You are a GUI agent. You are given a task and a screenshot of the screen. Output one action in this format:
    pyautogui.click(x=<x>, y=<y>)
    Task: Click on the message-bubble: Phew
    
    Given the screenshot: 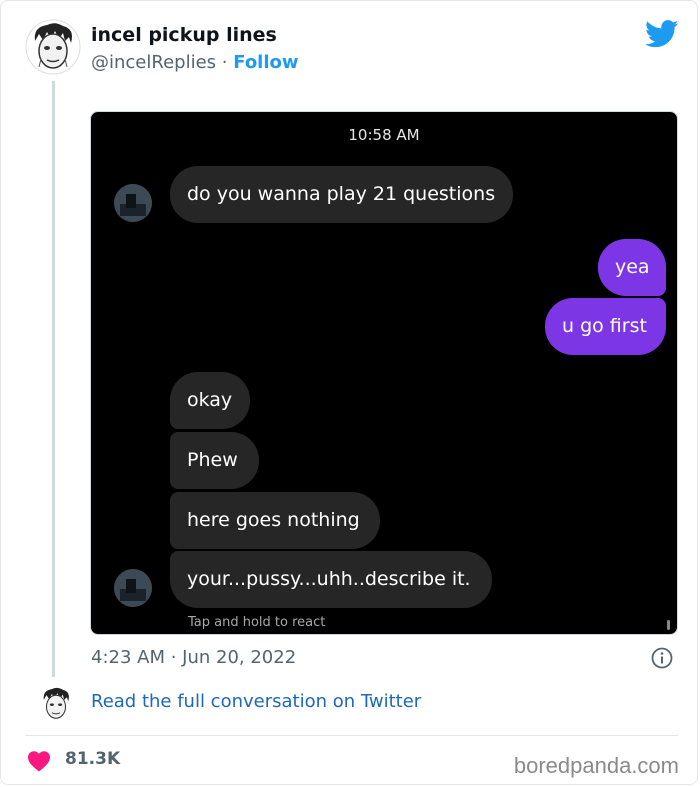 What is the action you would take?
    pyautogui.click(x=214, y=460)
    